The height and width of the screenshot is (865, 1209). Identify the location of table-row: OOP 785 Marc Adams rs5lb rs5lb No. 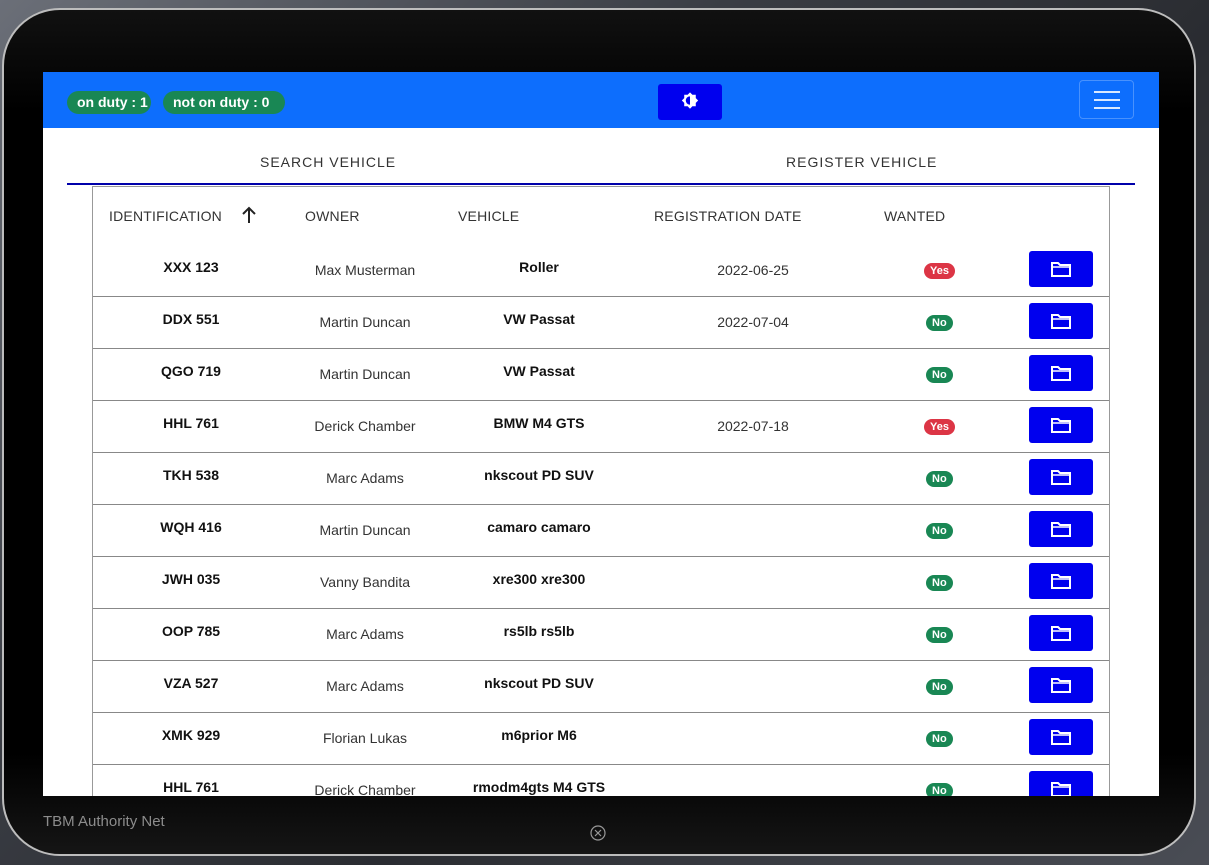
(601, 635).